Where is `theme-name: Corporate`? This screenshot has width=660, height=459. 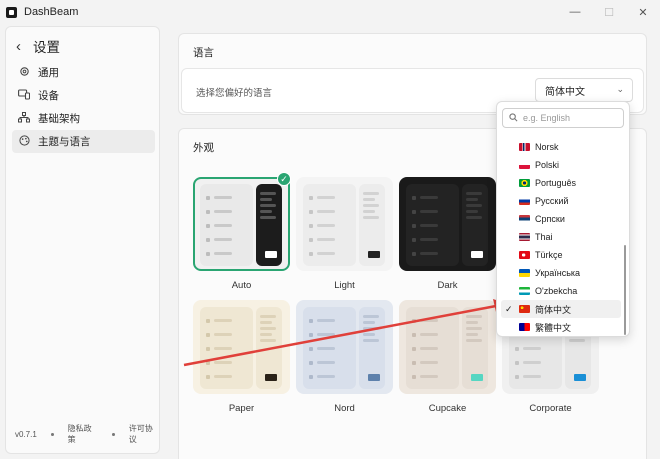 theme-name: Corporate is located at coordinates (550, 408).